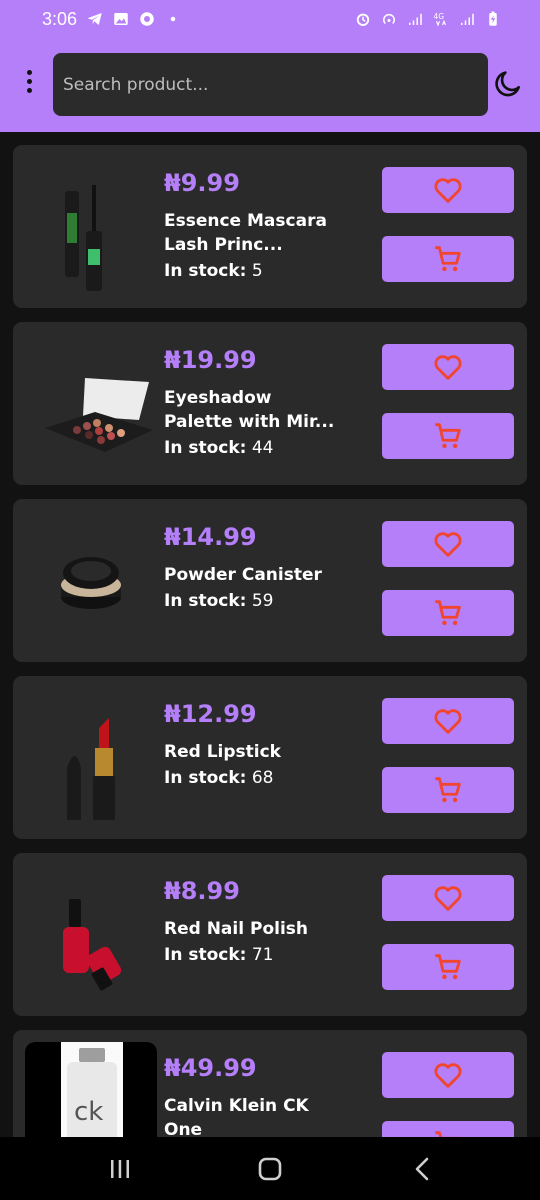 Image resolution: width=540 pixels, height=1200 pixels. I want to click on product-card: ₦14.99 Powder Canister In stock: 59, so click(270, 580).